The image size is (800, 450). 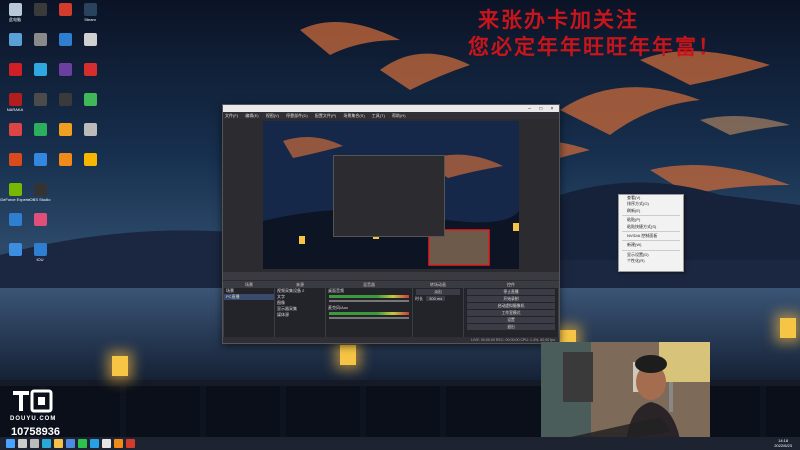 I want to click on obs-icon, so click(x=106, y=443).